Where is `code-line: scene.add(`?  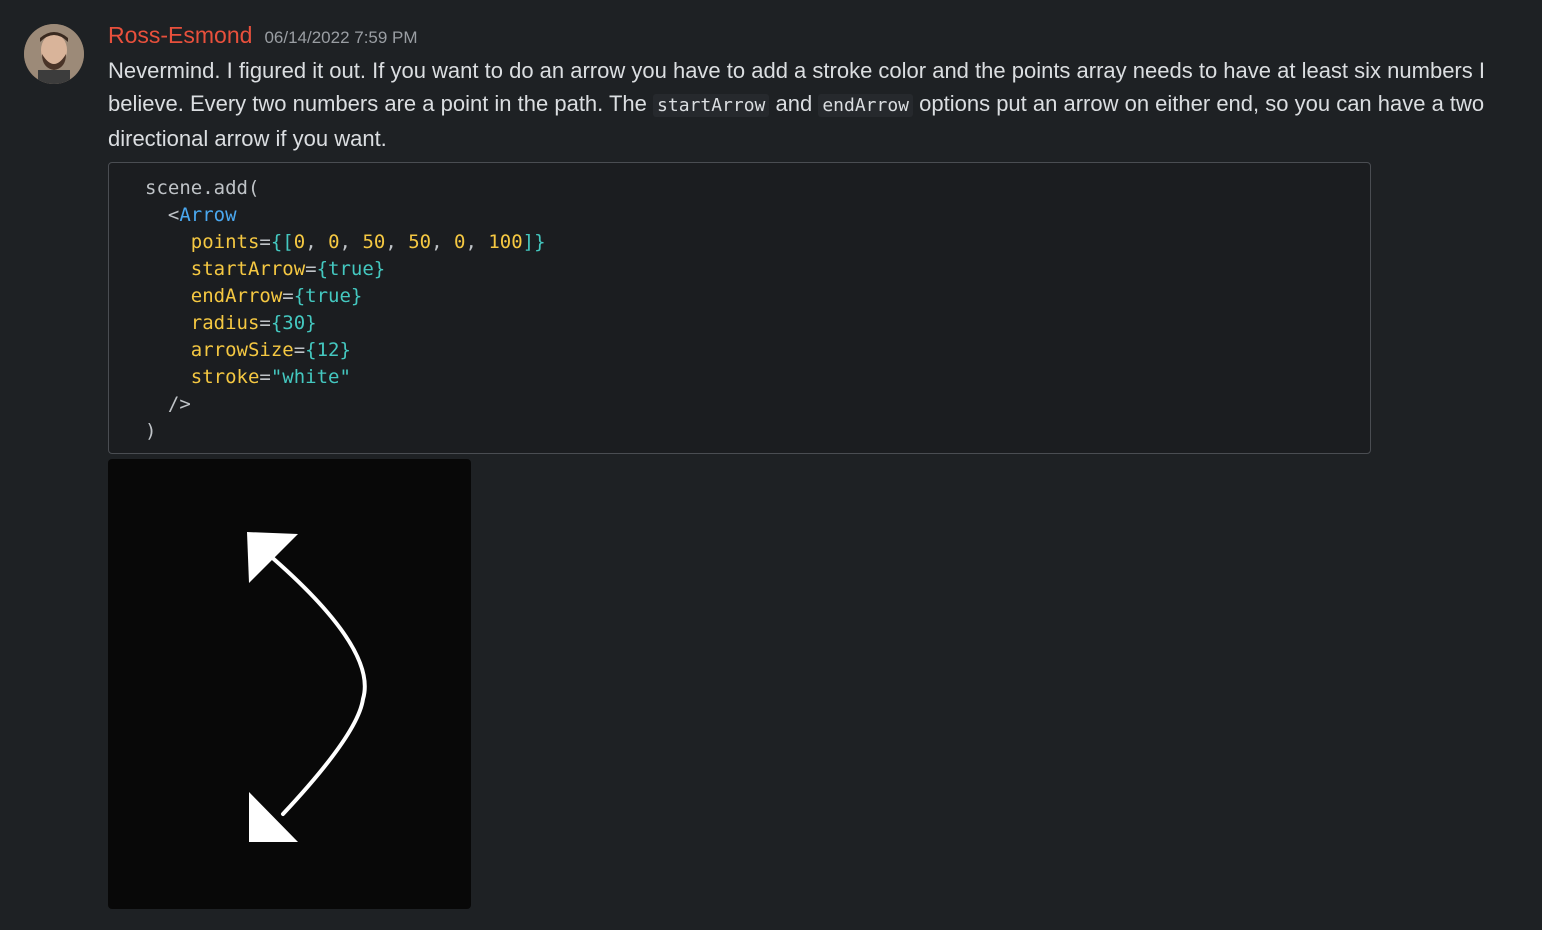
code-line: scene.add( is located at coordinates (202, 188).